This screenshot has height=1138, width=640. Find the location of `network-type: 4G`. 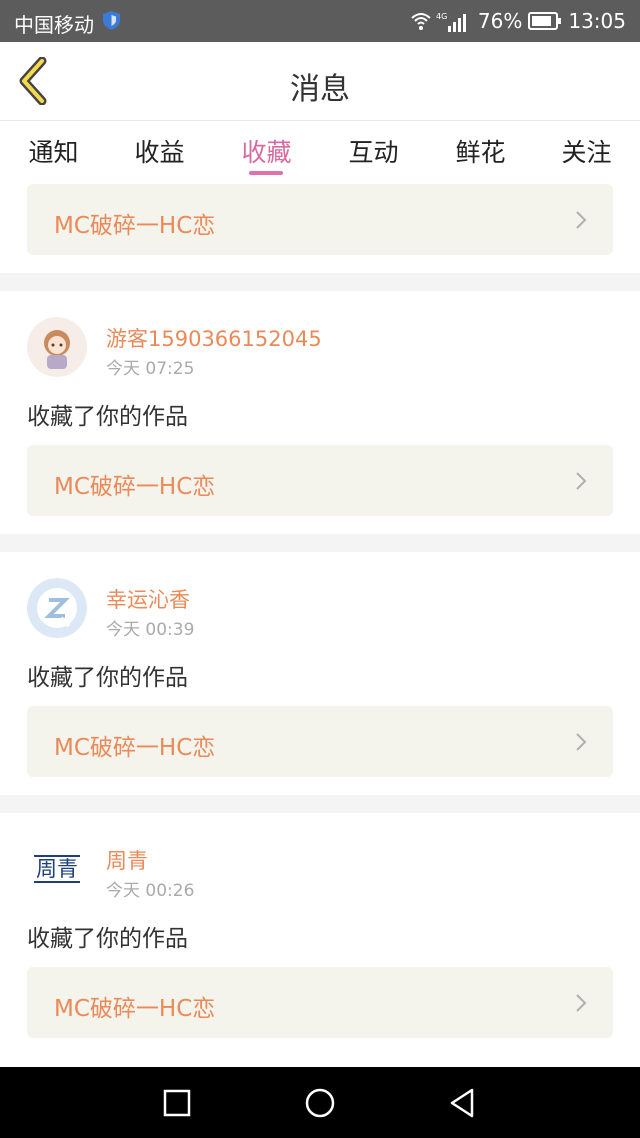

network-type: 4G is located at coordinates (441, 16).